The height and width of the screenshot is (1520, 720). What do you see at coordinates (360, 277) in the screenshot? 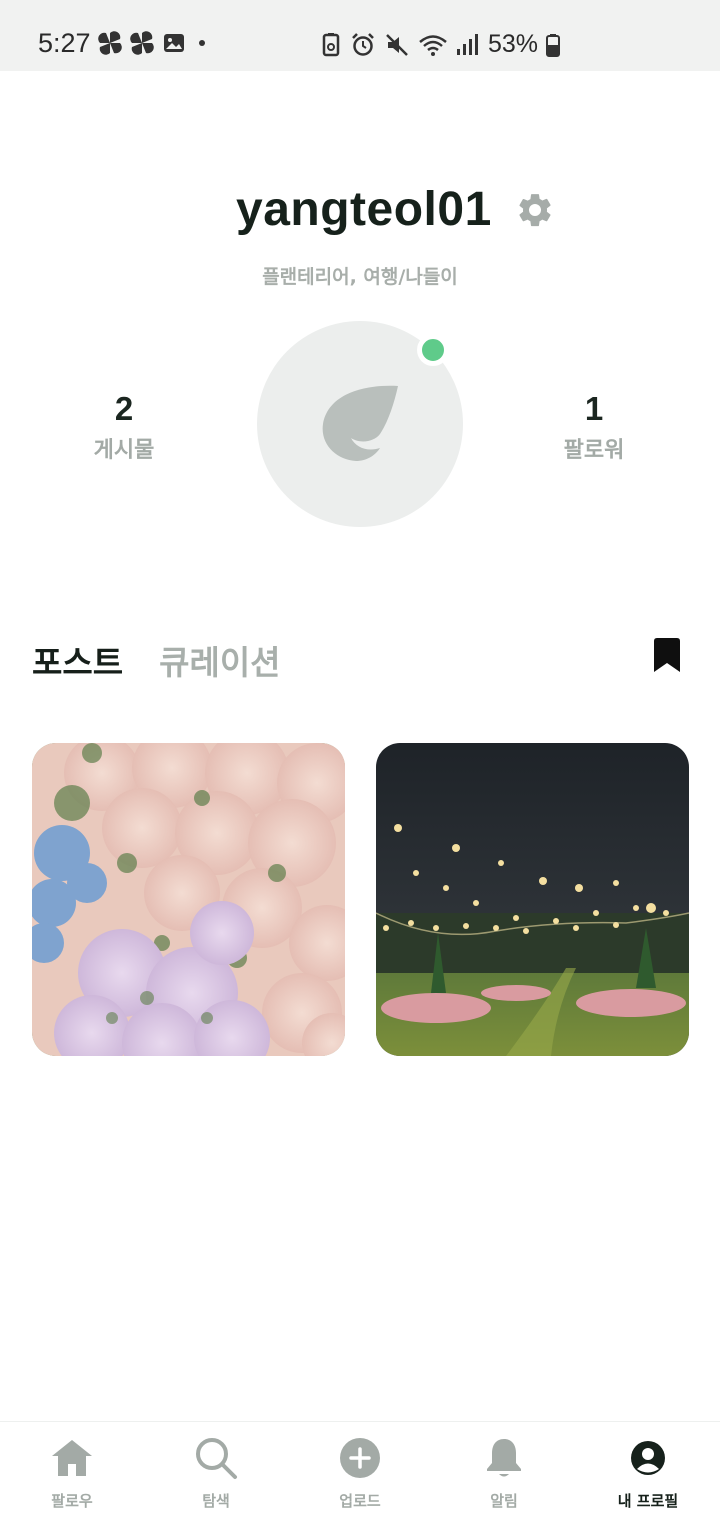
I see `profile-bio: 플랜테리어, 여행/나들이` at bounding box center [360, 277].